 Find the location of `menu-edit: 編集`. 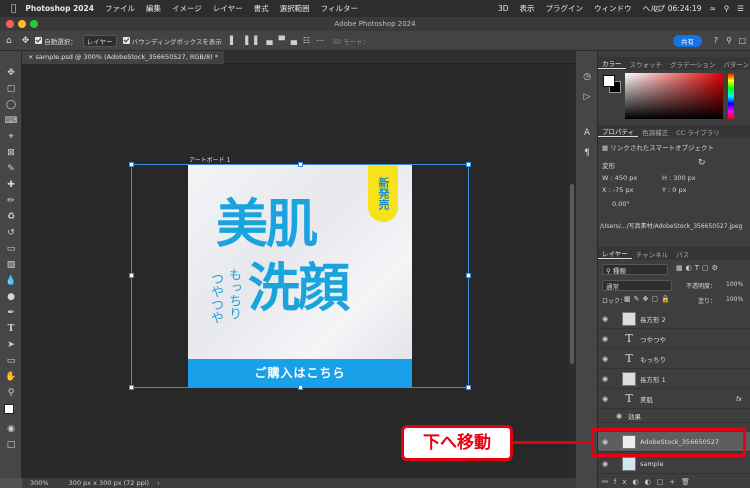

menu-edit: 編集 is located at coordinates (153, 8).